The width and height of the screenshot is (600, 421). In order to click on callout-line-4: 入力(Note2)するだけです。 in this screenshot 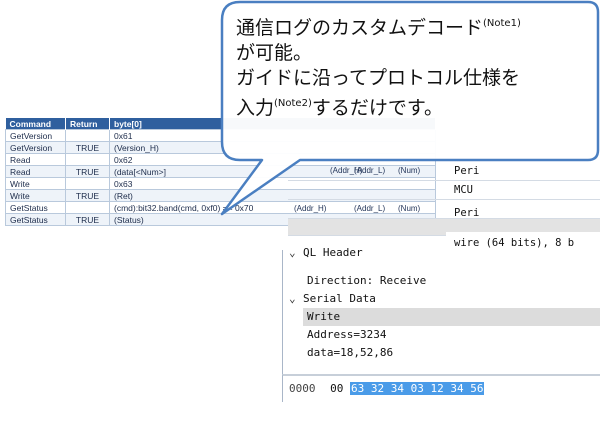, I will do `click(416, 106)`.